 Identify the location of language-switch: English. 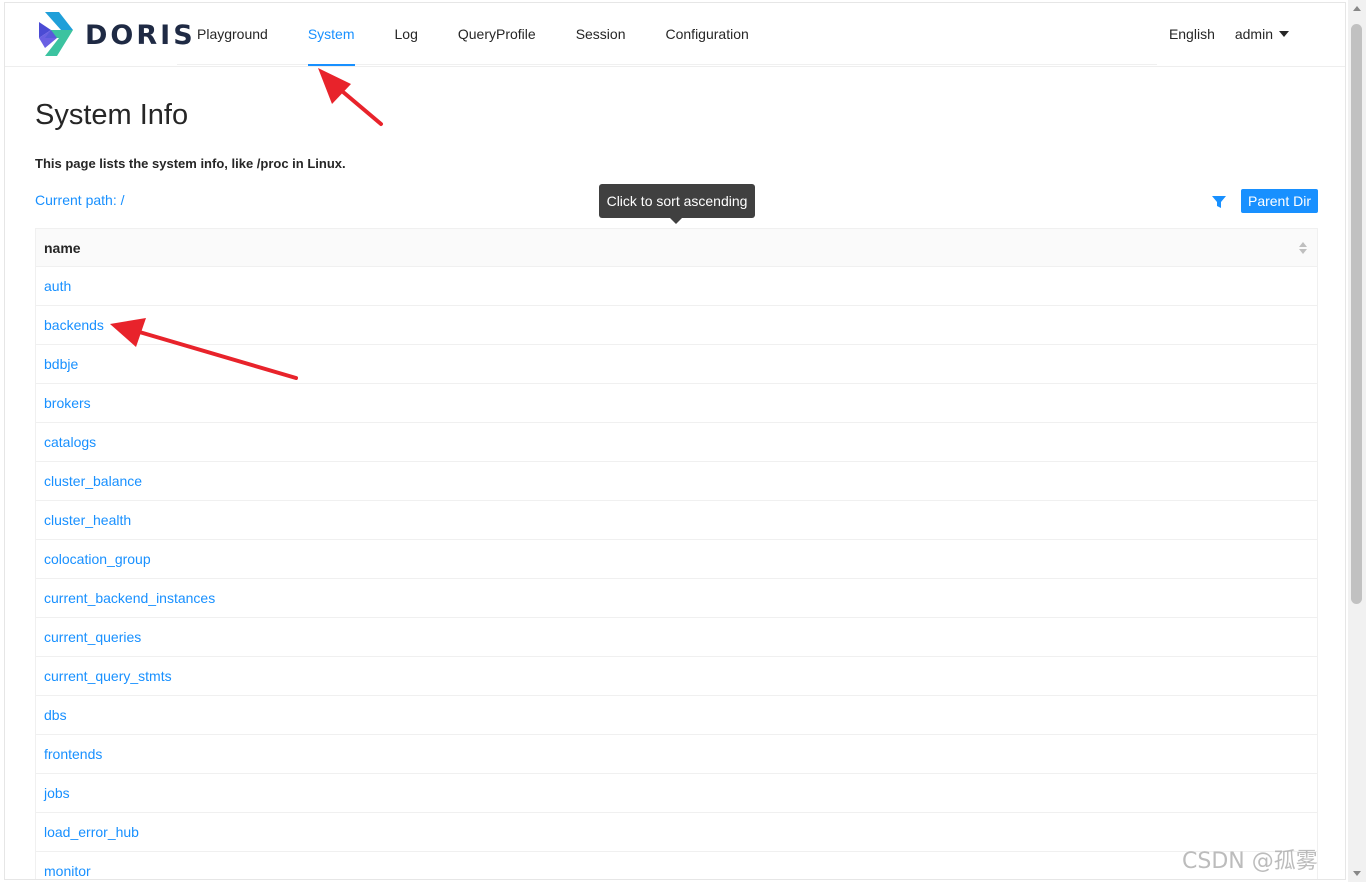
(1192, 34).